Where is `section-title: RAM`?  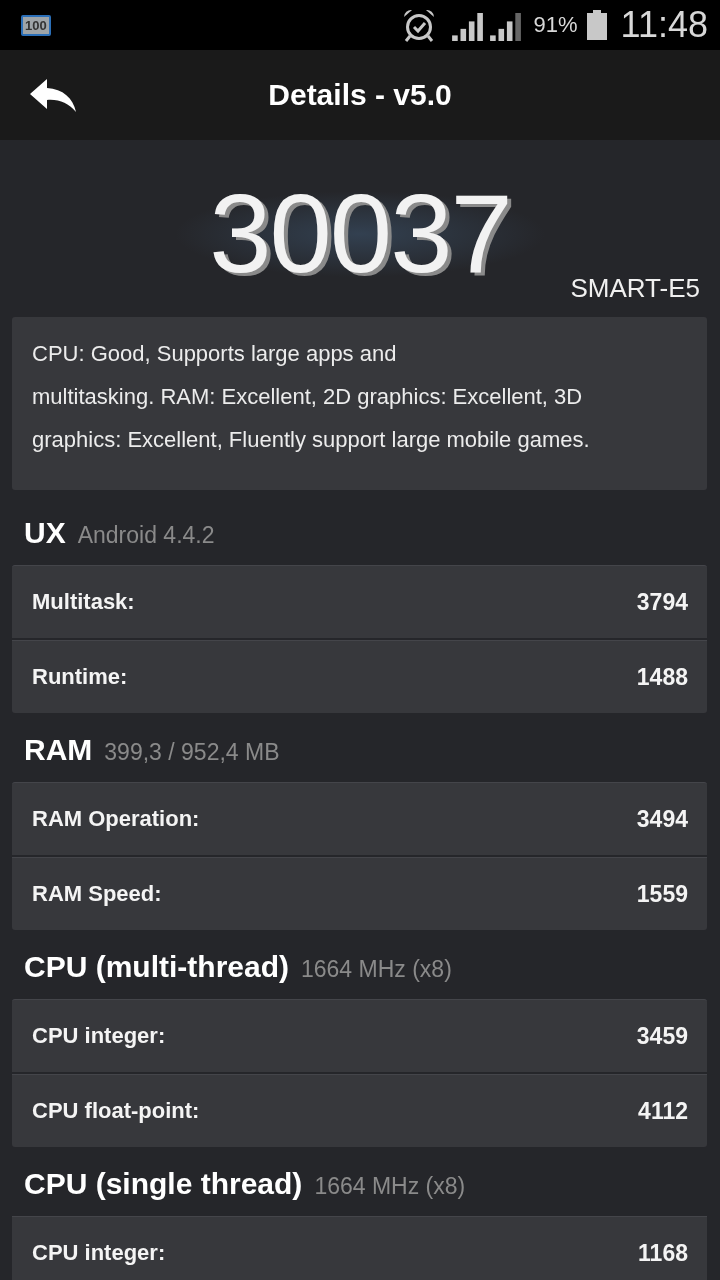 section-title: RAM is located at coordinates (58, 750).